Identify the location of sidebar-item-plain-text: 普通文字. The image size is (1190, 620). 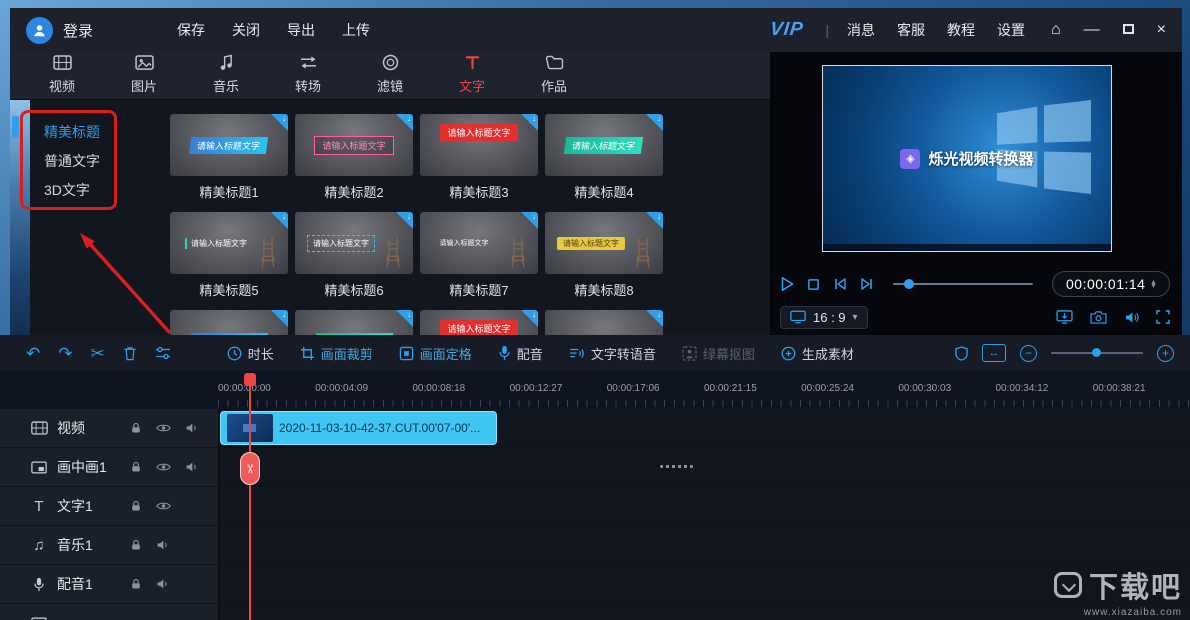
(96, 161).